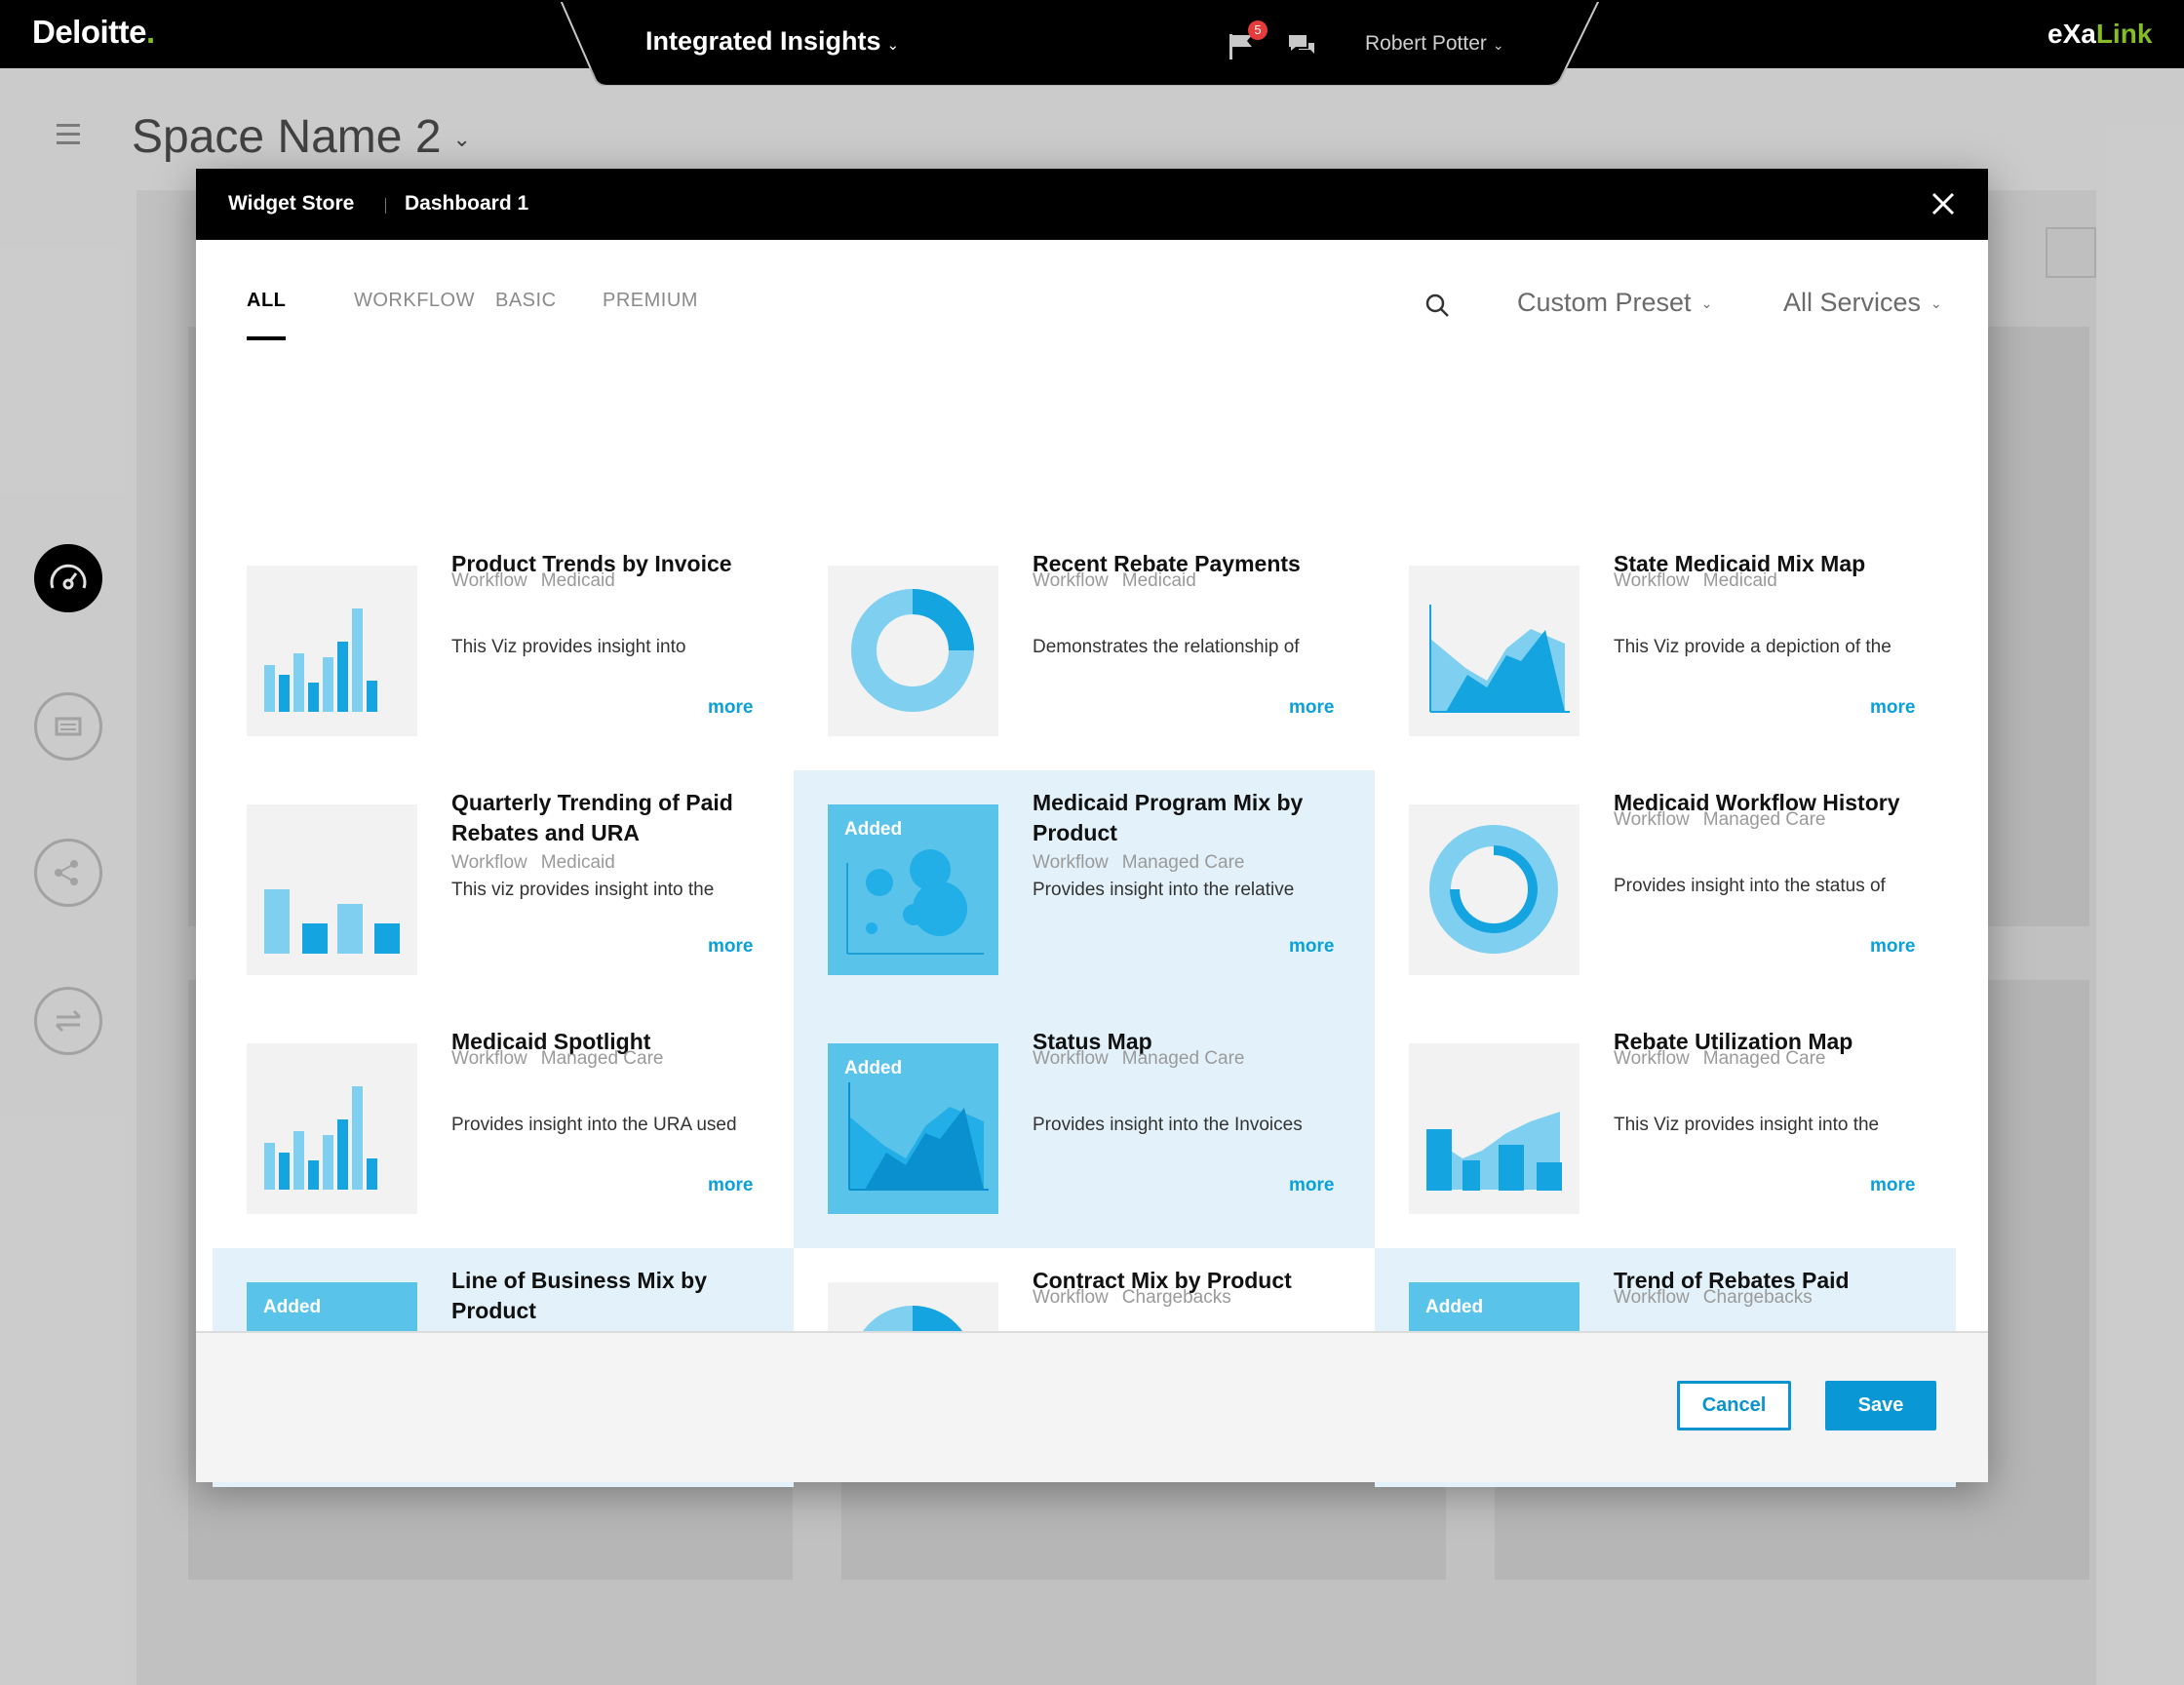 Image resolution: width=2184 pixels, height=1685 pixels. What do you see at coordinates (1604, 302) in the screenshot?
I see `preset-label: Custom Preset` at bounding box center [1604, 302].